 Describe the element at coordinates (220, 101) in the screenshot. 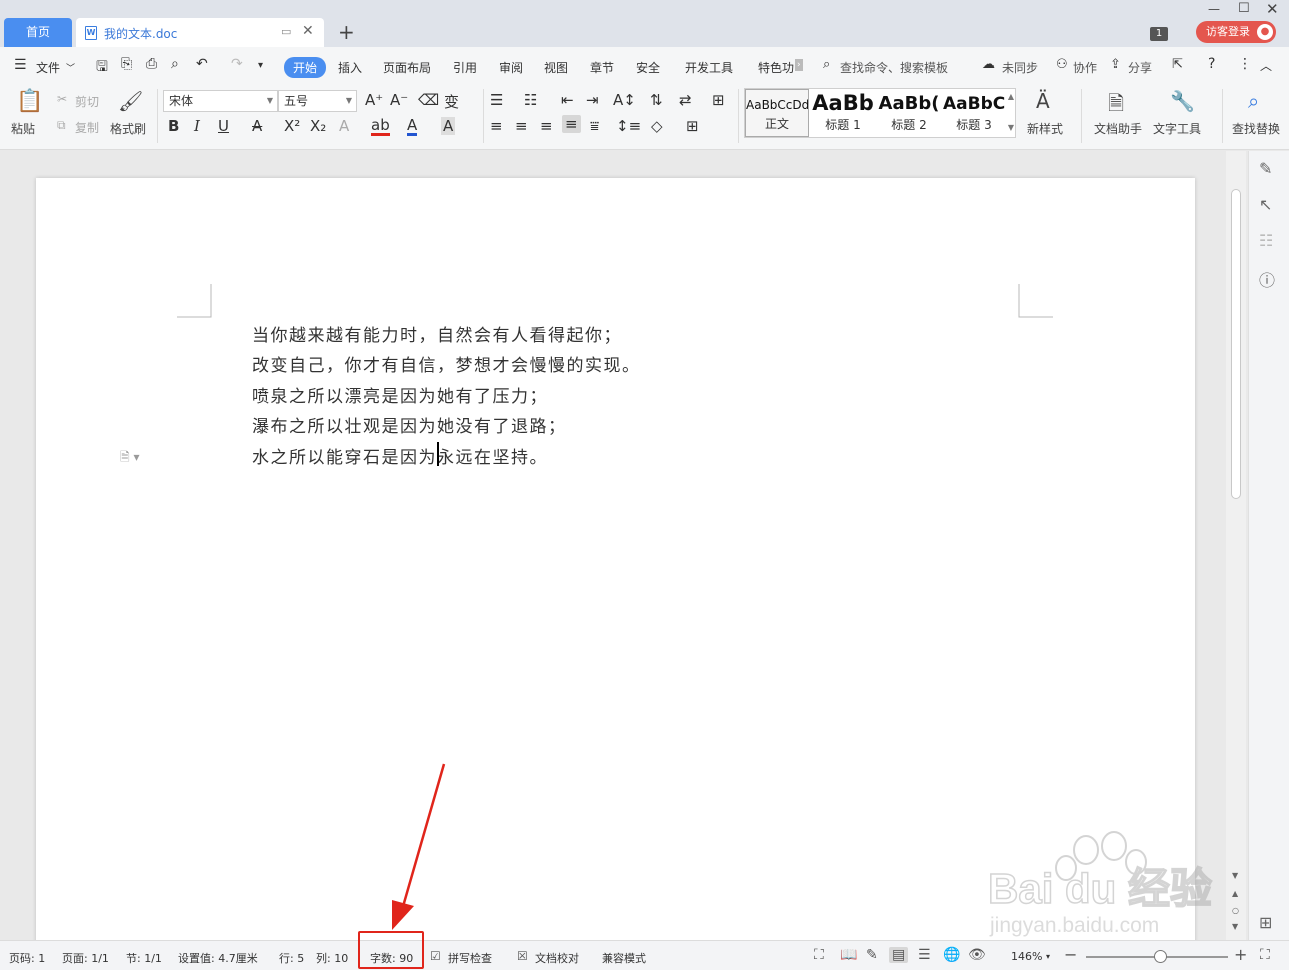

I see `font-name-select: 宋体 ▼` at that location.